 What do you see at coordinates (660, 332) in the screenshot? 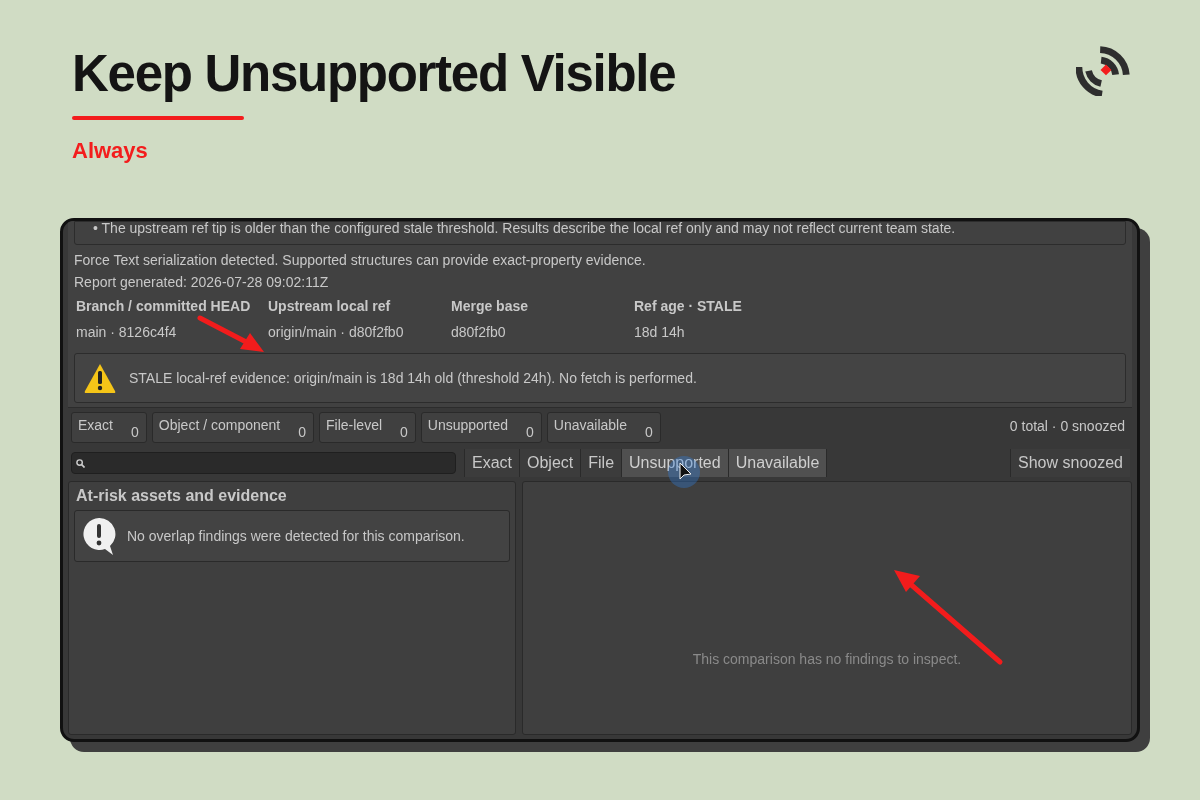
I see `column-value: 18d 14h` at bounding box center [660, 332].